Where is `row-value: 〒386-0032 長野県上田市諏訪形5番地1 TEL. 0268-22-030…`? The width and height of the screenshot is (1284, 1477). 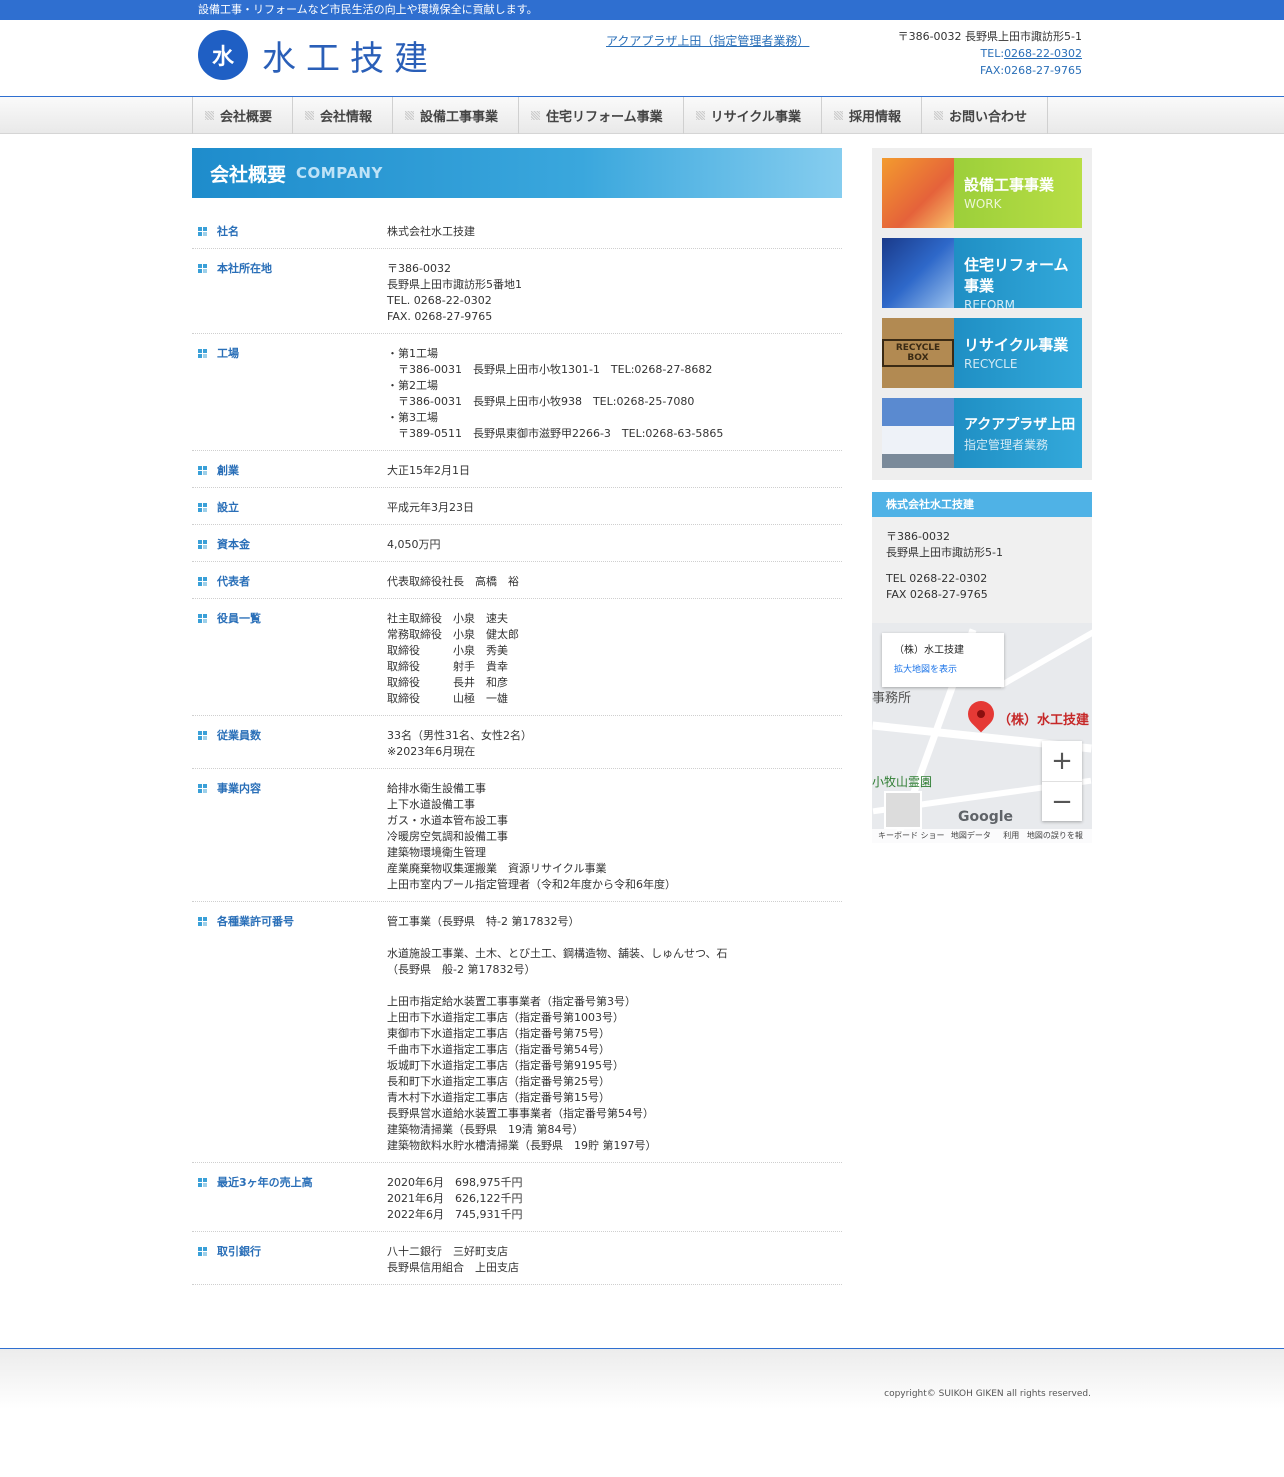
row-value: 〒386-0032 長野県上田市諏訪形5番地1 TEL. 0268-22-030… is located at coordinates (454, 292).